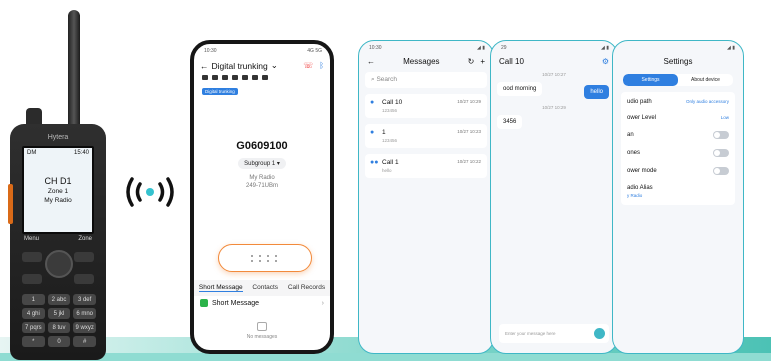 The width and height of the screenshot is (771, 361). Describe the element at coordinates (390, 110) in the screenshot. I see `message-preview: 123456` at that location.